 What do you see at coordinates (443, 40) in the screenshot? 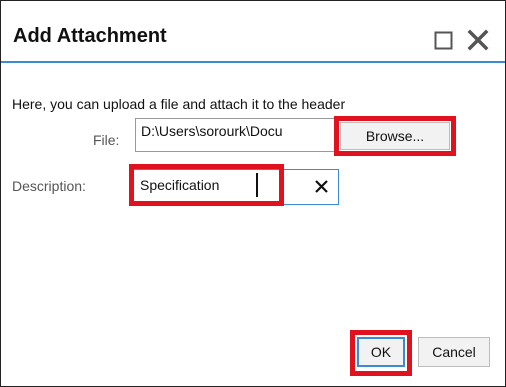
I see `maximize-icon` at bounding box center [443, 40].